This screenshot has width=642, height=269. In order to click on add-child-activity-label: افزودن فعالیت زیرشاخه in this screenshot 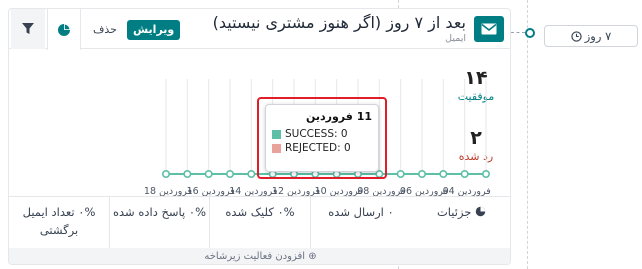, I will do `click(255, 256)`.